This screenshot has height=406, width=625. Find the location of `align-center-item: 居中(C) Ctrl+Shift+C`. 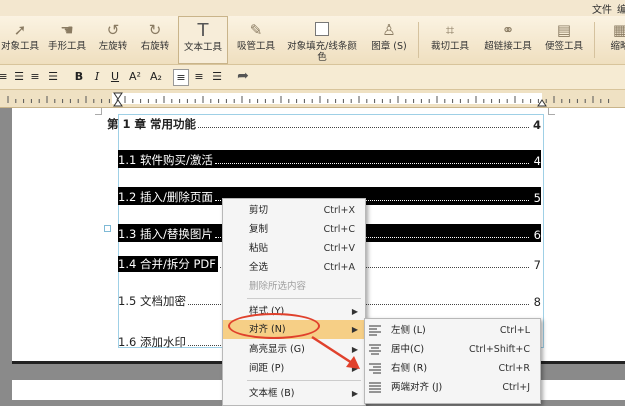

align-center-item: 居中(C) Ctrl+Shift+C is located at coordinates (452, 349).